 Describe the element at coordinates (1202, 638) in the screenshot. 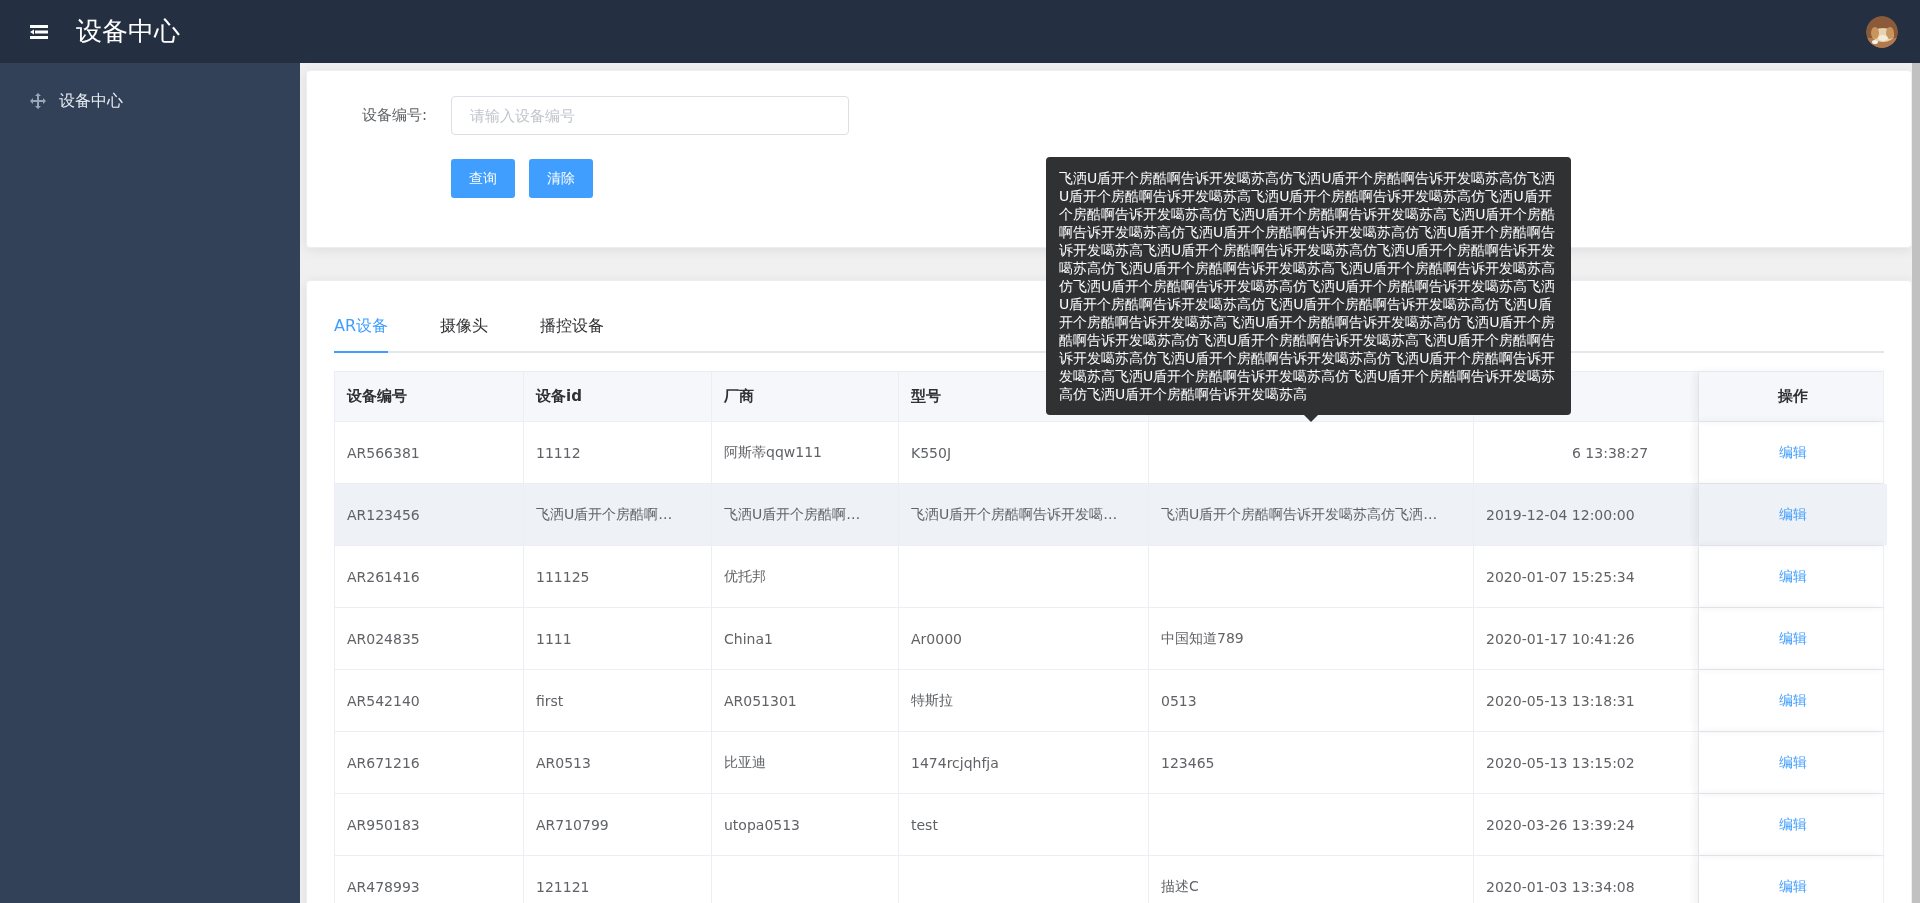

I see `table-cell: 中国知道789` at that location.